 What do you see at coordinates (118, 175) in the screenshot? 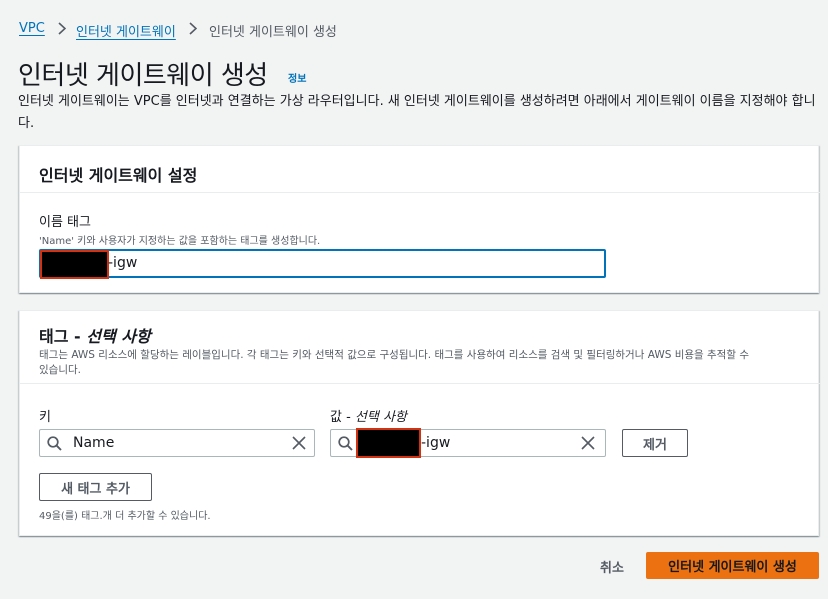
I see `settings-panel-title: 인터넷 게이트웨이 설정` at bounding box center [118, 175].